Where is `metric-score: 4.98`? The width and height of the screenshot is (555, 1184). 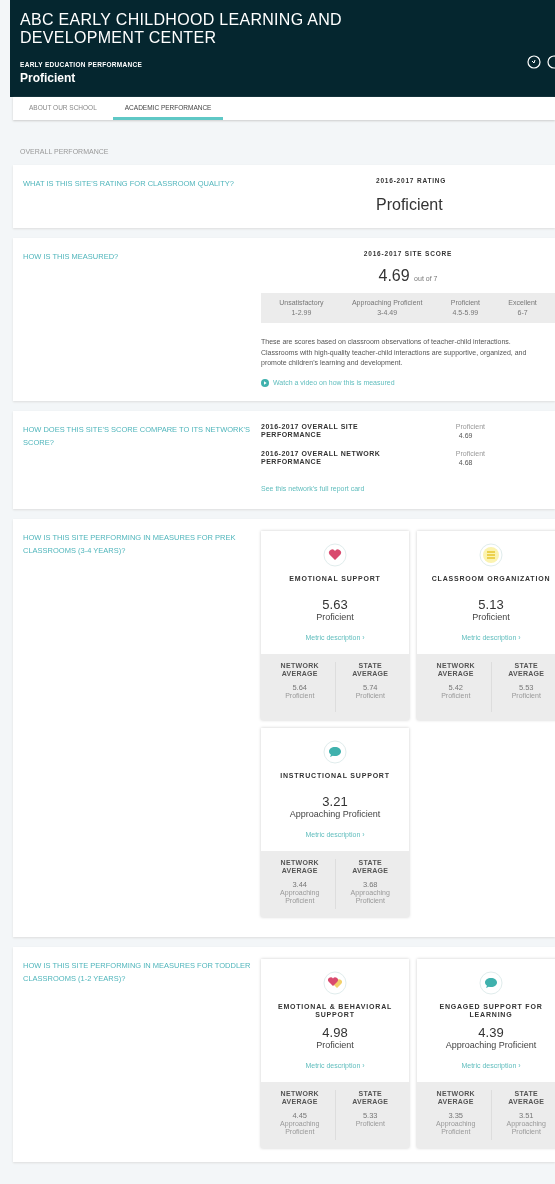 metric-score: 4.98 is located at coordinates (335, 1032).